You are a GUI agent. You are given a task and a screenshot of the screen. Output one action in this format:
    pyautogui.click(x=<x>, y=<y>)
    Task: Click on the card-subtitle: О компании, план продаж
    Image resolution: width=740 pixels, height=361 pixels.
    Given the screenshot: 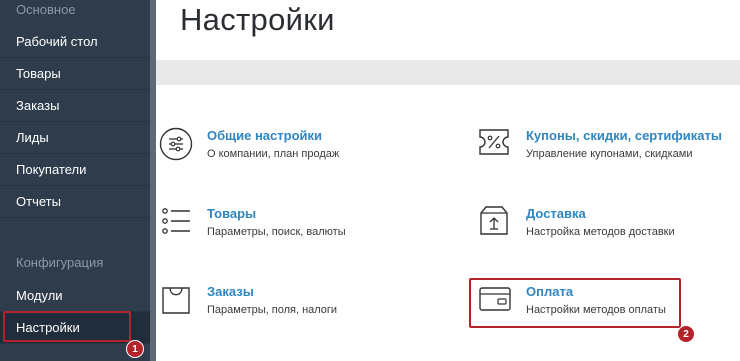 What is the action you would take?
    pyautogui.click(x=273, y=154)
    